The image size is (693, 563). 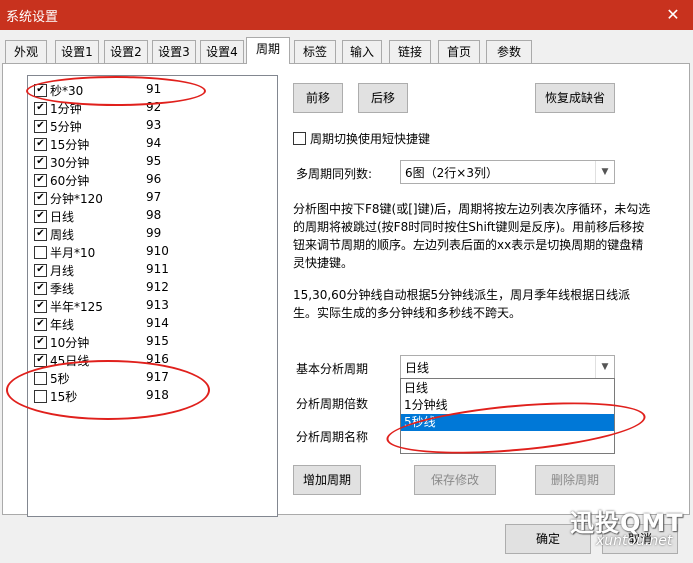 I want to click on dropdown-option-selected: 5秒线, so click(x=507, y=422).